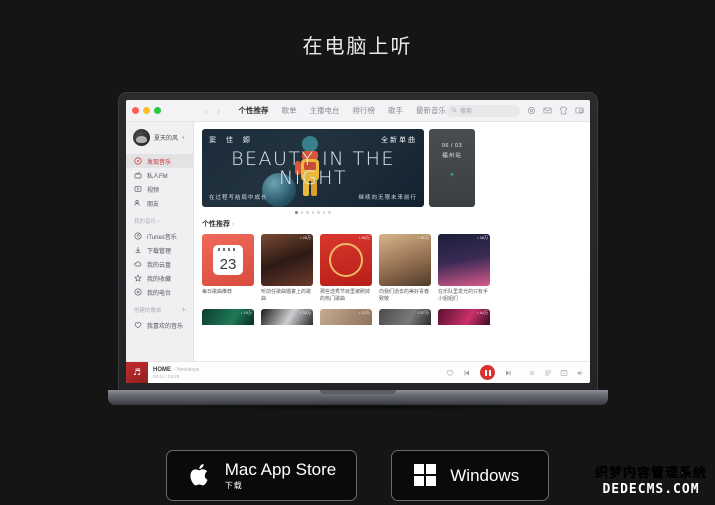  I want to click on user-profile: 夏天的风 ▾, so click(159, 141).